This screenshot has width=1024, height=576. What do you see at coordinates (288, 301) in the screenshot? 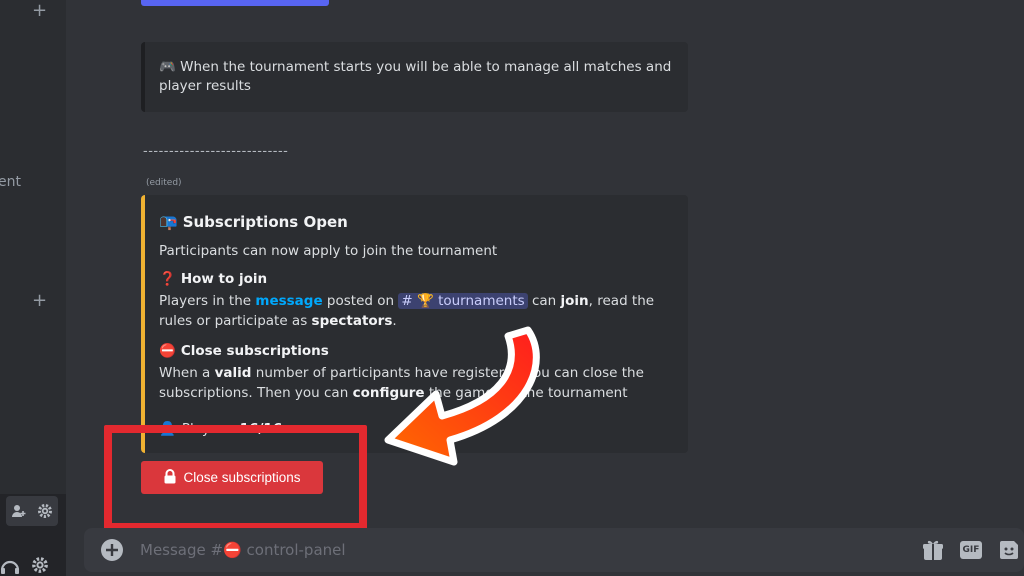
I see `message-link: message` at bounding box center [288, 301].